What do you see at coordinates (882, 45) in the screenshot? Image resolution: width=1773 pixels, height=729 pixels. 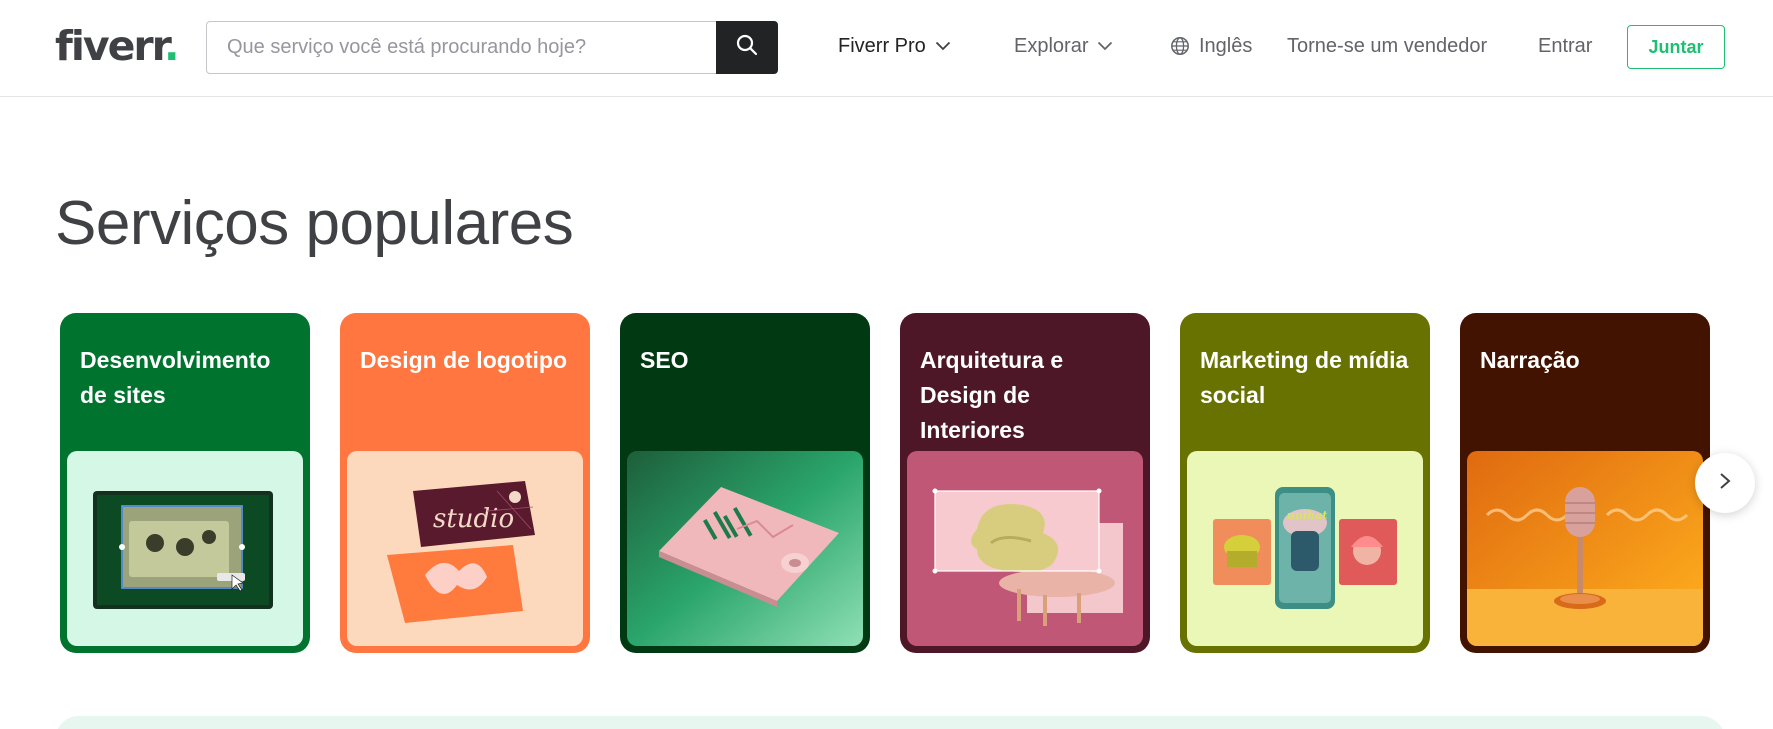 I see `nav-fiverr-pro-label: Fiverr Pro` at bounding box center [882, 45].